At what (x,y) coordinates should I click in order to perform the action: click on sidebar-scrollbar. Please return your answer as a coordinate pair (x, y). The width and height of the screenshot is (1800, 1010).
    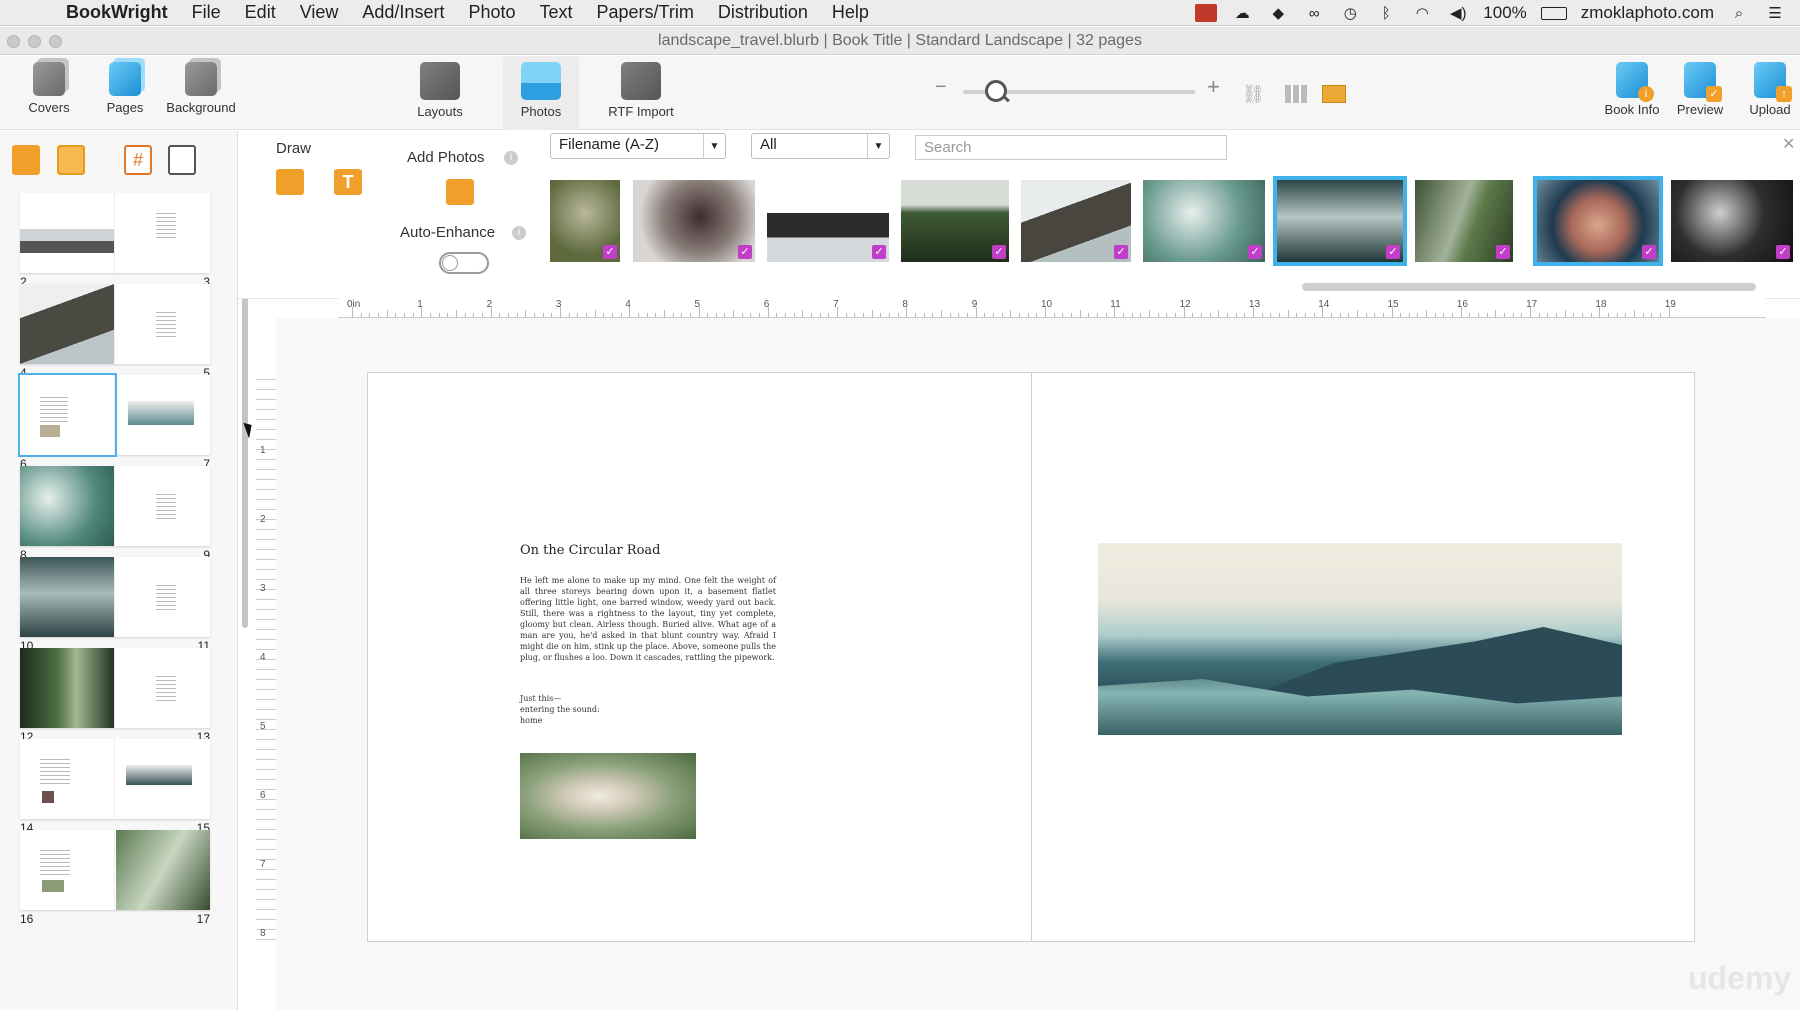
    Looking at the image, I should click on (245, 441).